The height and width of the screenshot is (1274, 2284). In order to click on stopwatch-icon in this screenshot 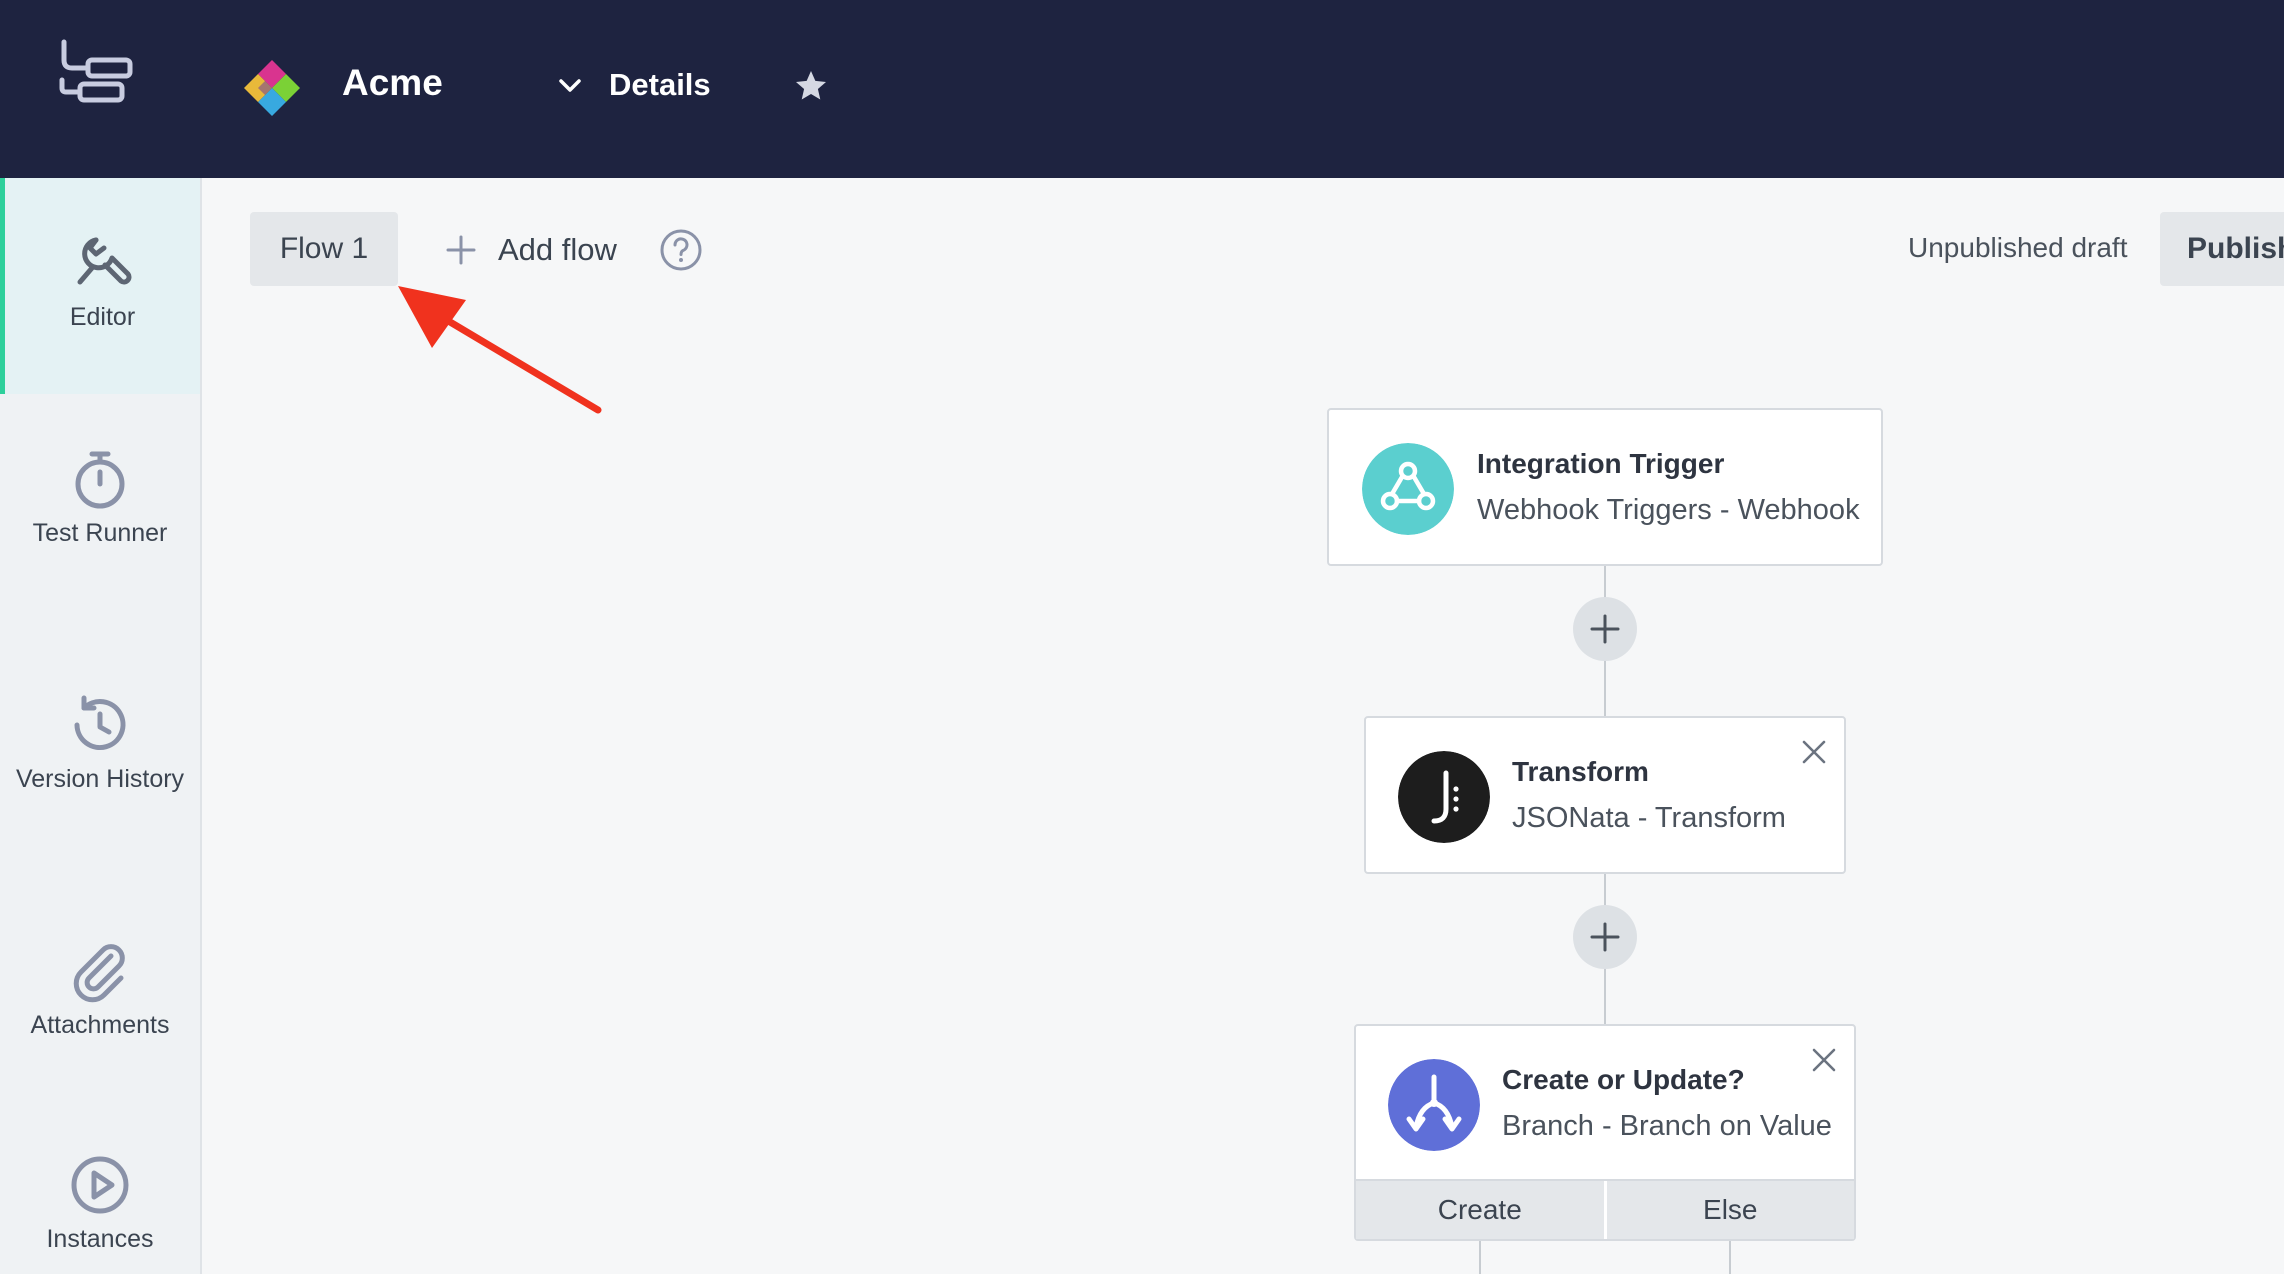, I will do `click(100, 480)`.